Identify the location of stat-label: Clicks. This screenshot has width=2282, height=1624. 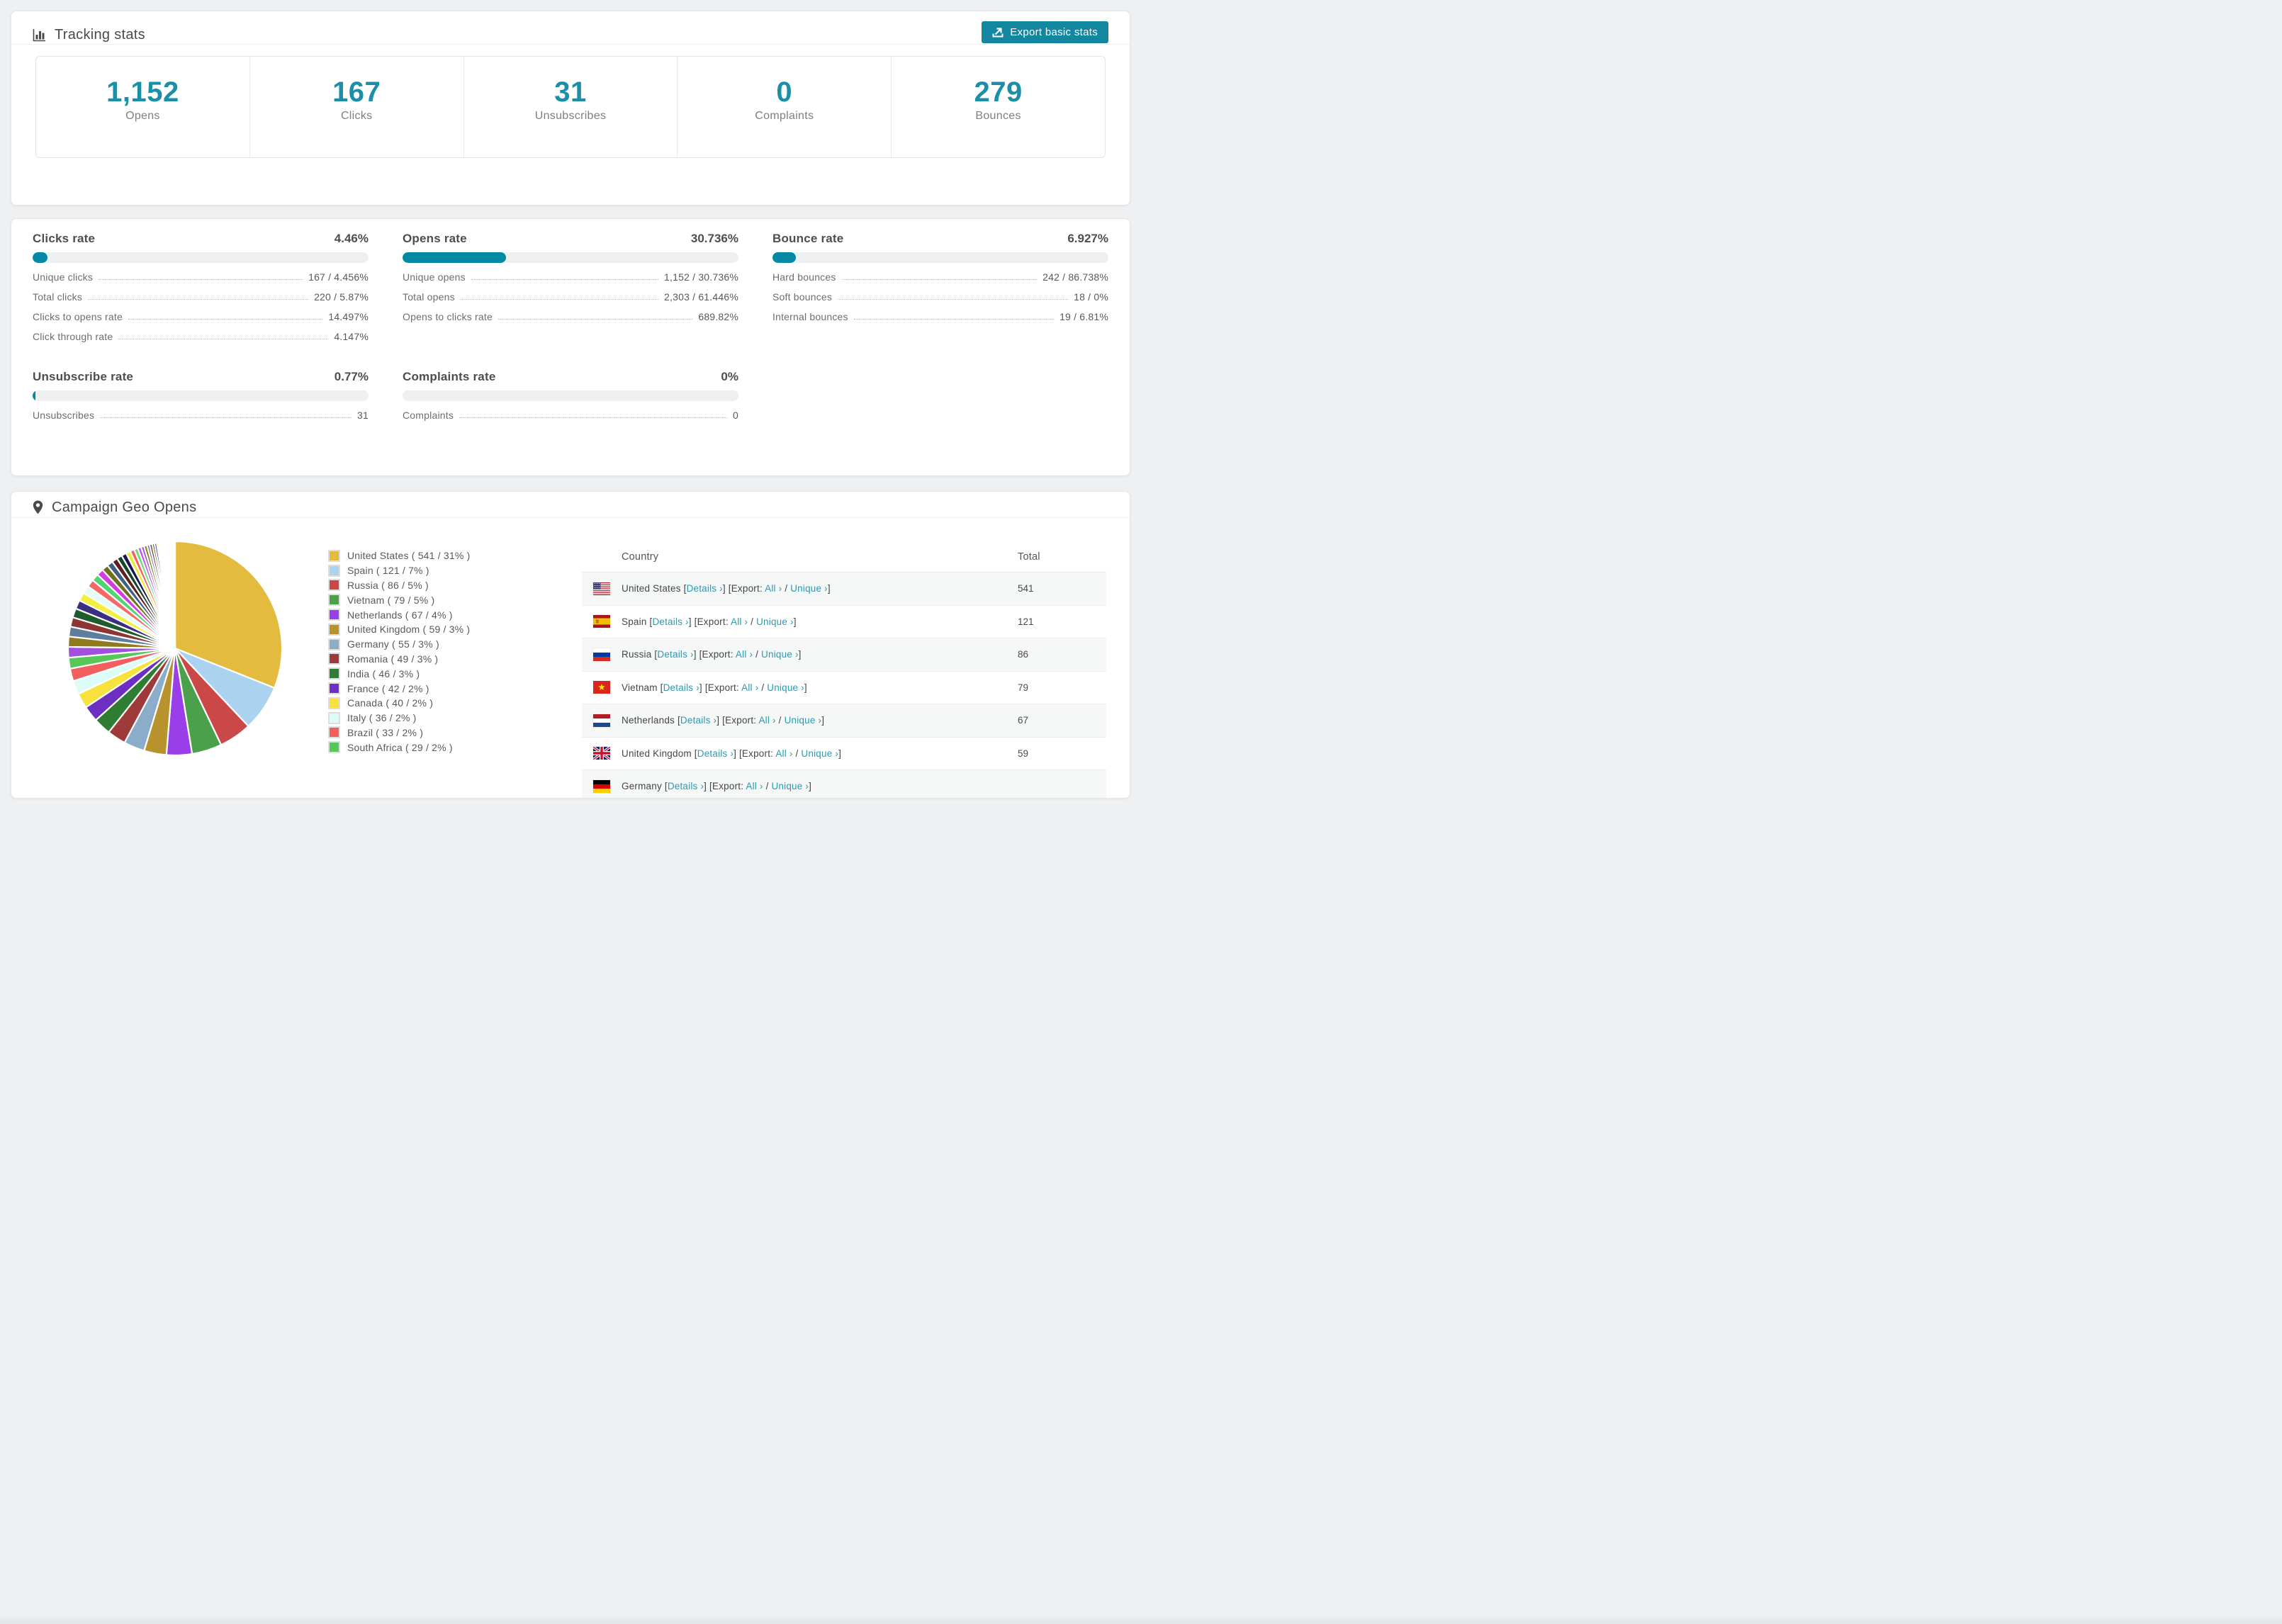
(357, 116).